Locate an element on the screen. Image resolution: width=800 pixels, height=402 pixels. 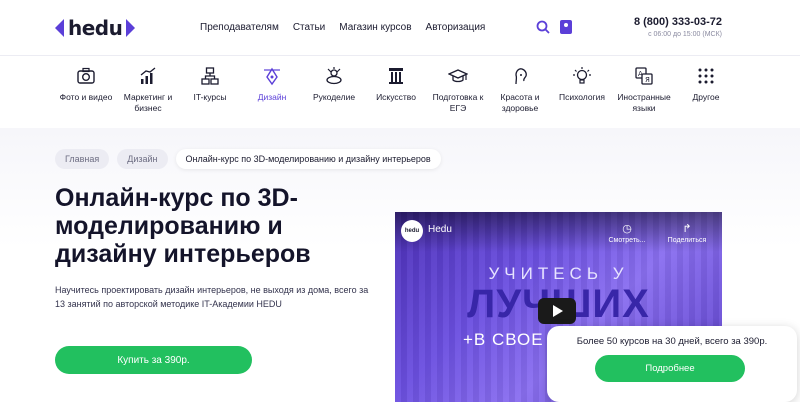
category-label: Подготовка к ЕГЭ is located at coordinates (458, 102).